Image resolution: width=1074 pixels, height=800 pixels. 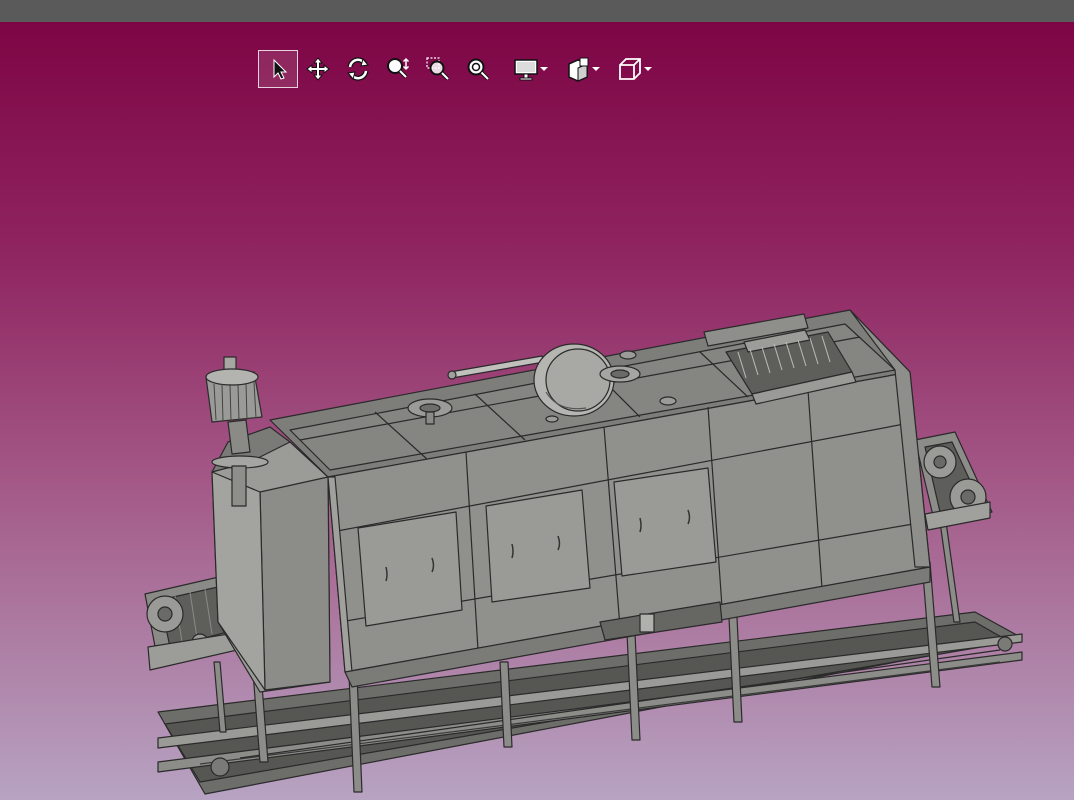 I want to click on fit-all-button, so click(x=478, y=69).